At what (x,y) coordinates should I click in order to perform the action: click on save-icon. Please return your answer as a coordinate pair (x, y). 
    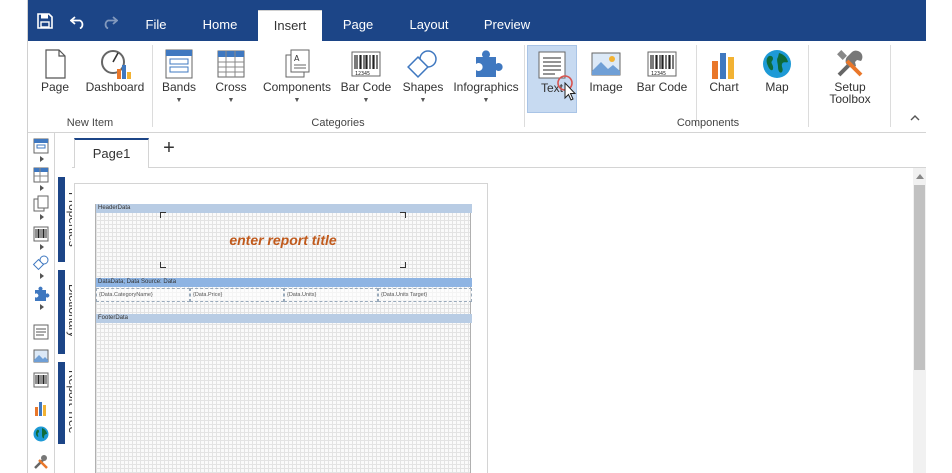
    Looking at the image, I should click on (45, 21).